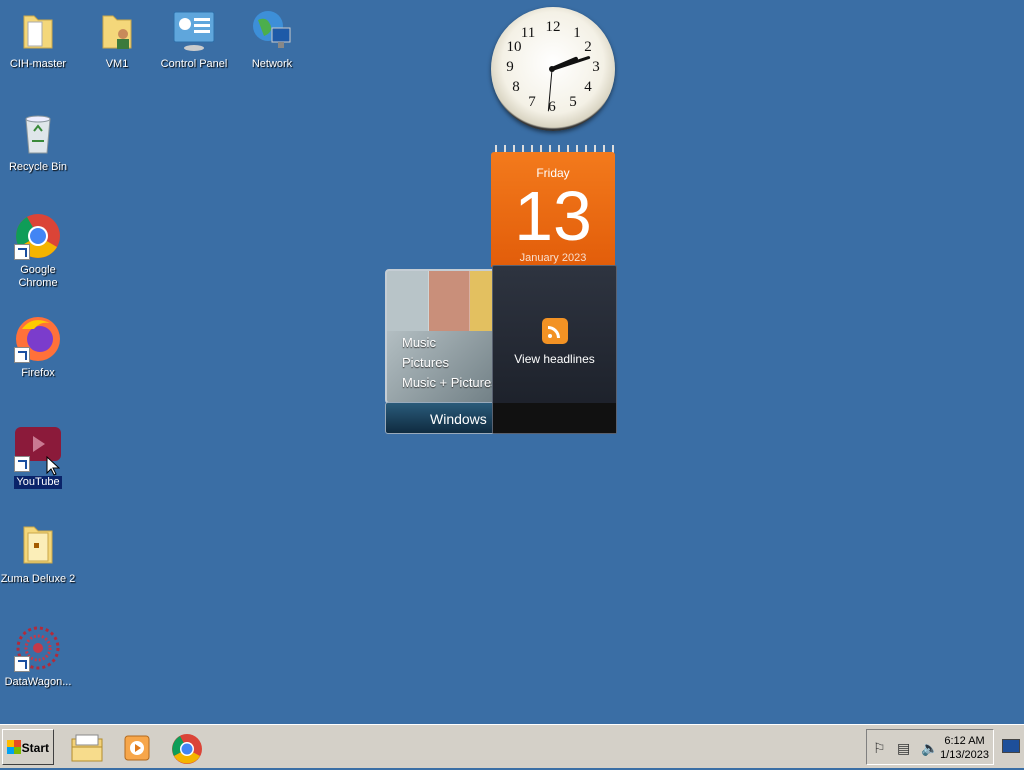 Image resolution: width=1024 pixels, height=770 pixels. What do you see at coordinates (38, 167) in the screenshot?
I see `icon-label: Recycle Bin` at bounding box center [38, 167].